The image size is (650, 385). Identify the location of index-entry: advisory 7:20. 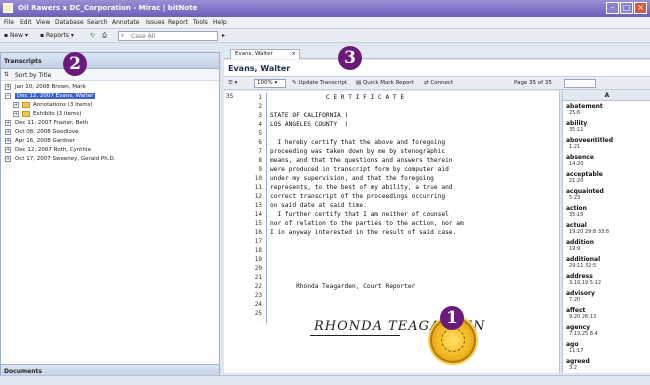
(608, 298).